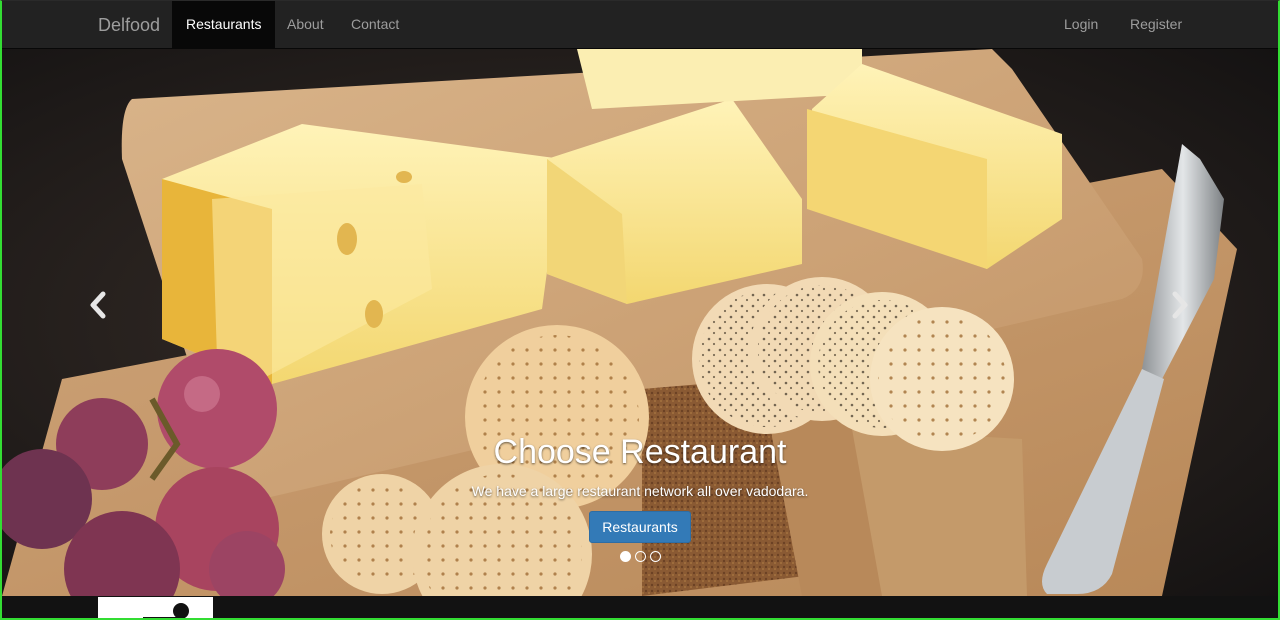 The width and height of the screenshot is (1280, 620). I want to click on caption-title: Choose Restaurant, so click(640, 452).